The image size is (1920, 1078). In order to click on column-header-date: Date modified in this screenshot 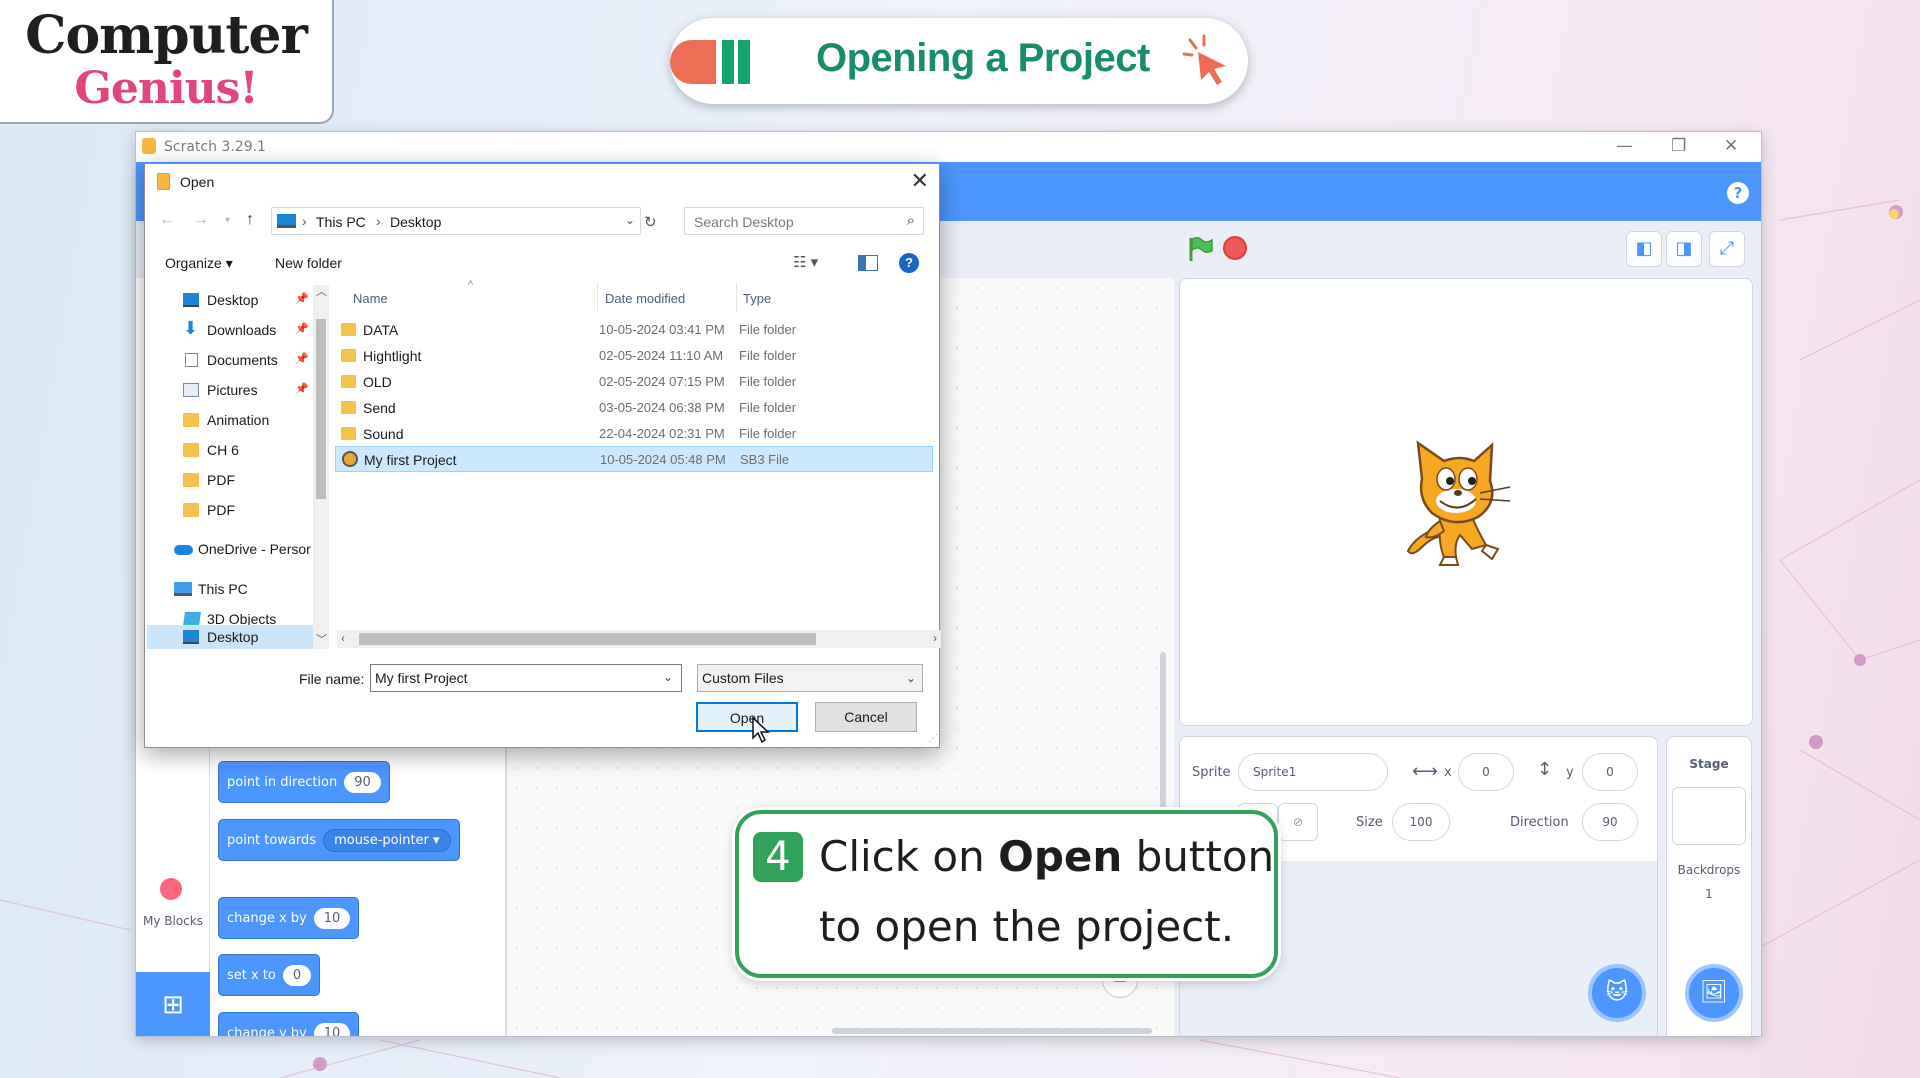, I will do `click(645, 298)`.